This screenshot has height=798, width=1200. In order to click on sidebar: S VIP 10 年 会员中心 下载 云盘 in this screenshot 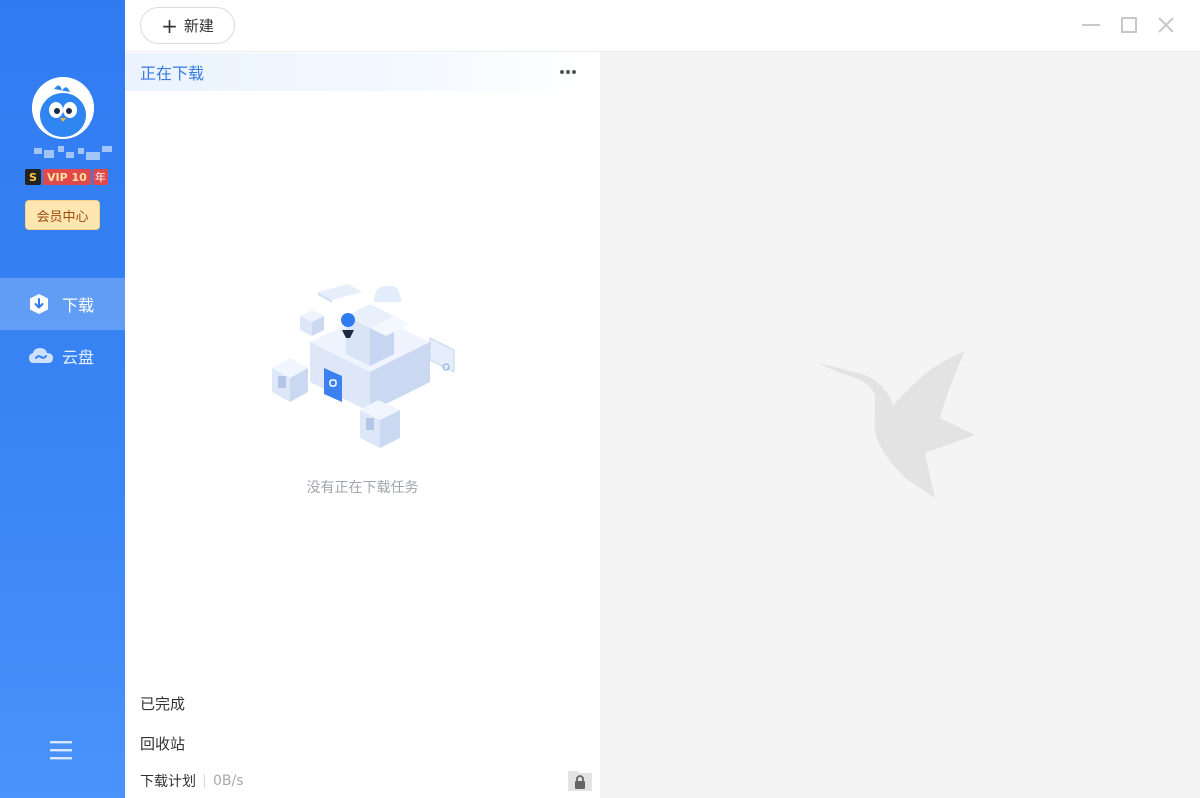, I will do `click(62, 399)`.